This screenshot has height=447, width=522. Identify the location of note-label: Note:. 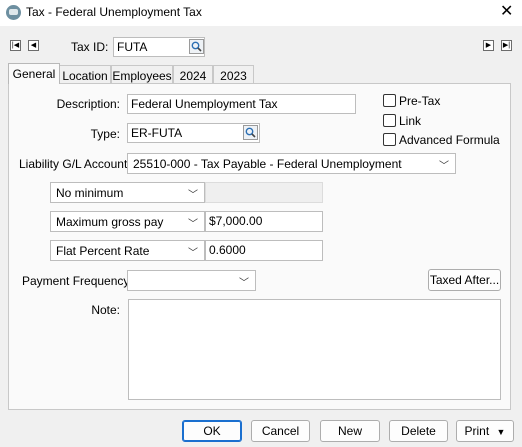
(105, 310).